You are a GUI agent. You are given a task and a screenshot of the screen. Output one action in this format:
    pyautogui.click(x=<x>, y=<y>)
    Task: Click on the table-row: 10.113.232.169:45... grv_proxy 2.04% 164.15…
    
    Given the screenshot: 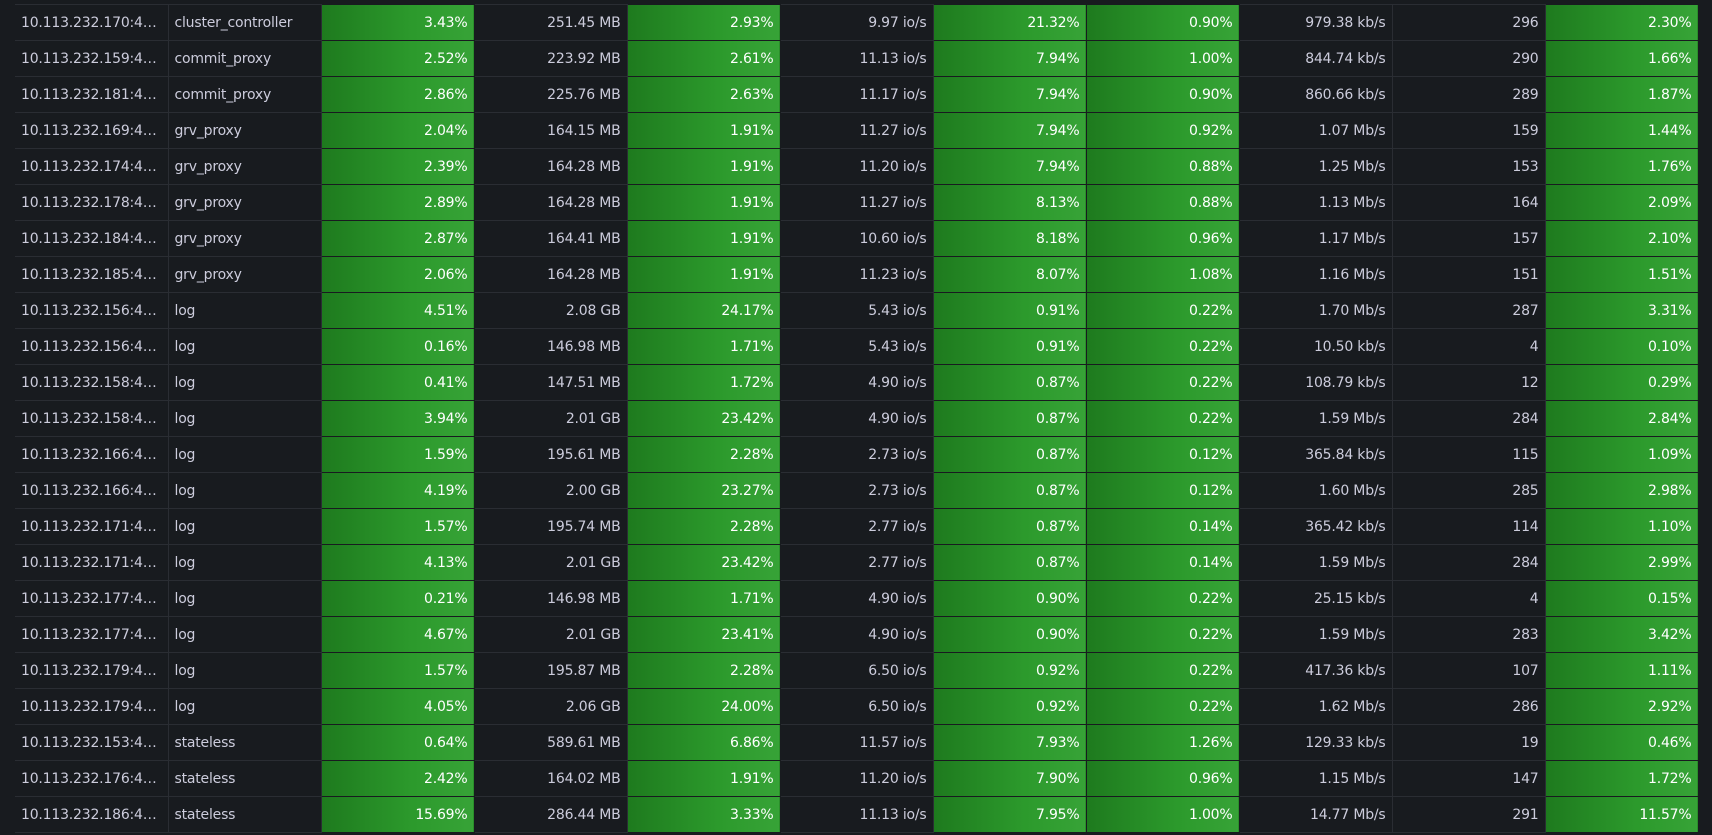 What is the action you would take?
    pyautogui.click(x=857, y=130)
    